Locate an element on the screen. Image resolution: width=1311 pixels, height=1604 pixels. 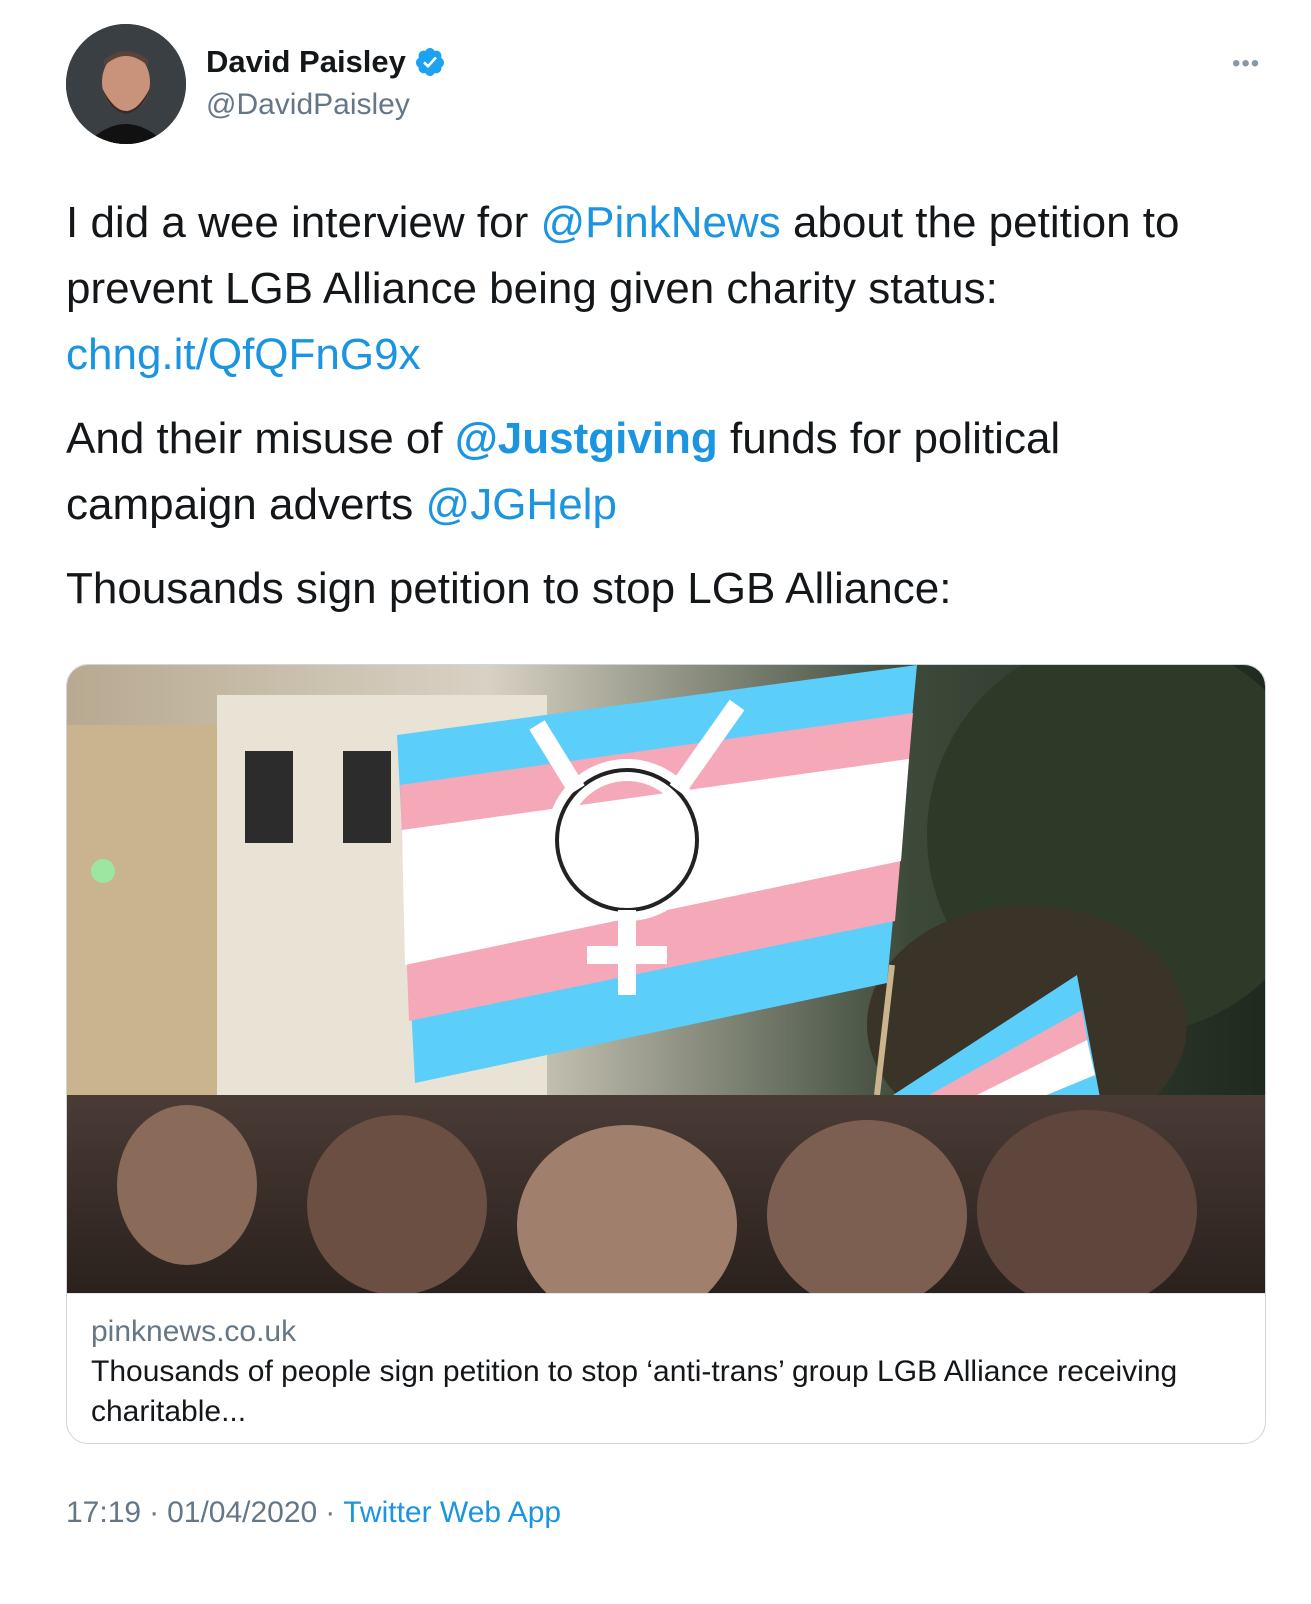
author-name-row: David Paisley is located at coordinates (326, 62).